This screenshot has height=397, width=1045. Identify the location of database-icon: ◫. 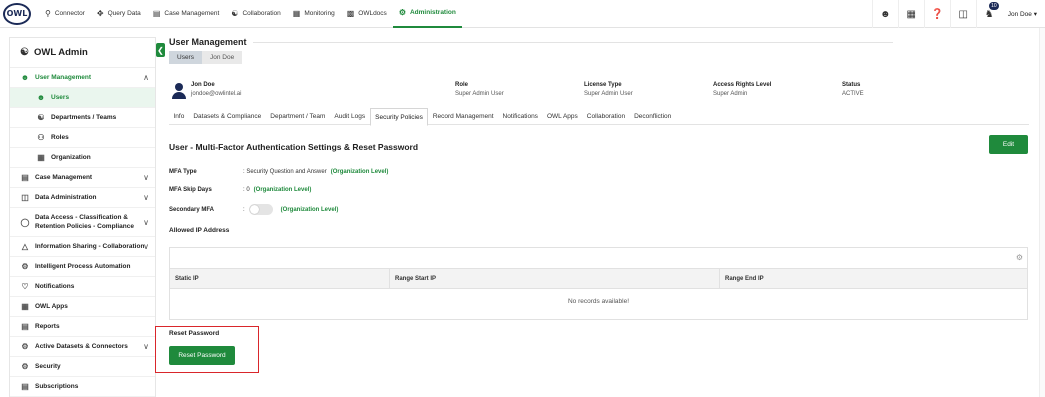
(25, 197).